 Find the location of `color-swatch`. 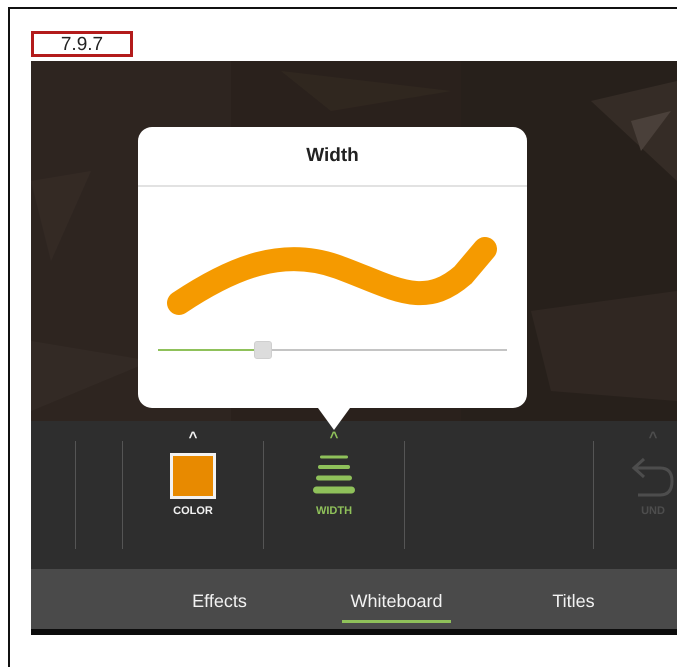

color-swatch is located at coordinates (193, 476).